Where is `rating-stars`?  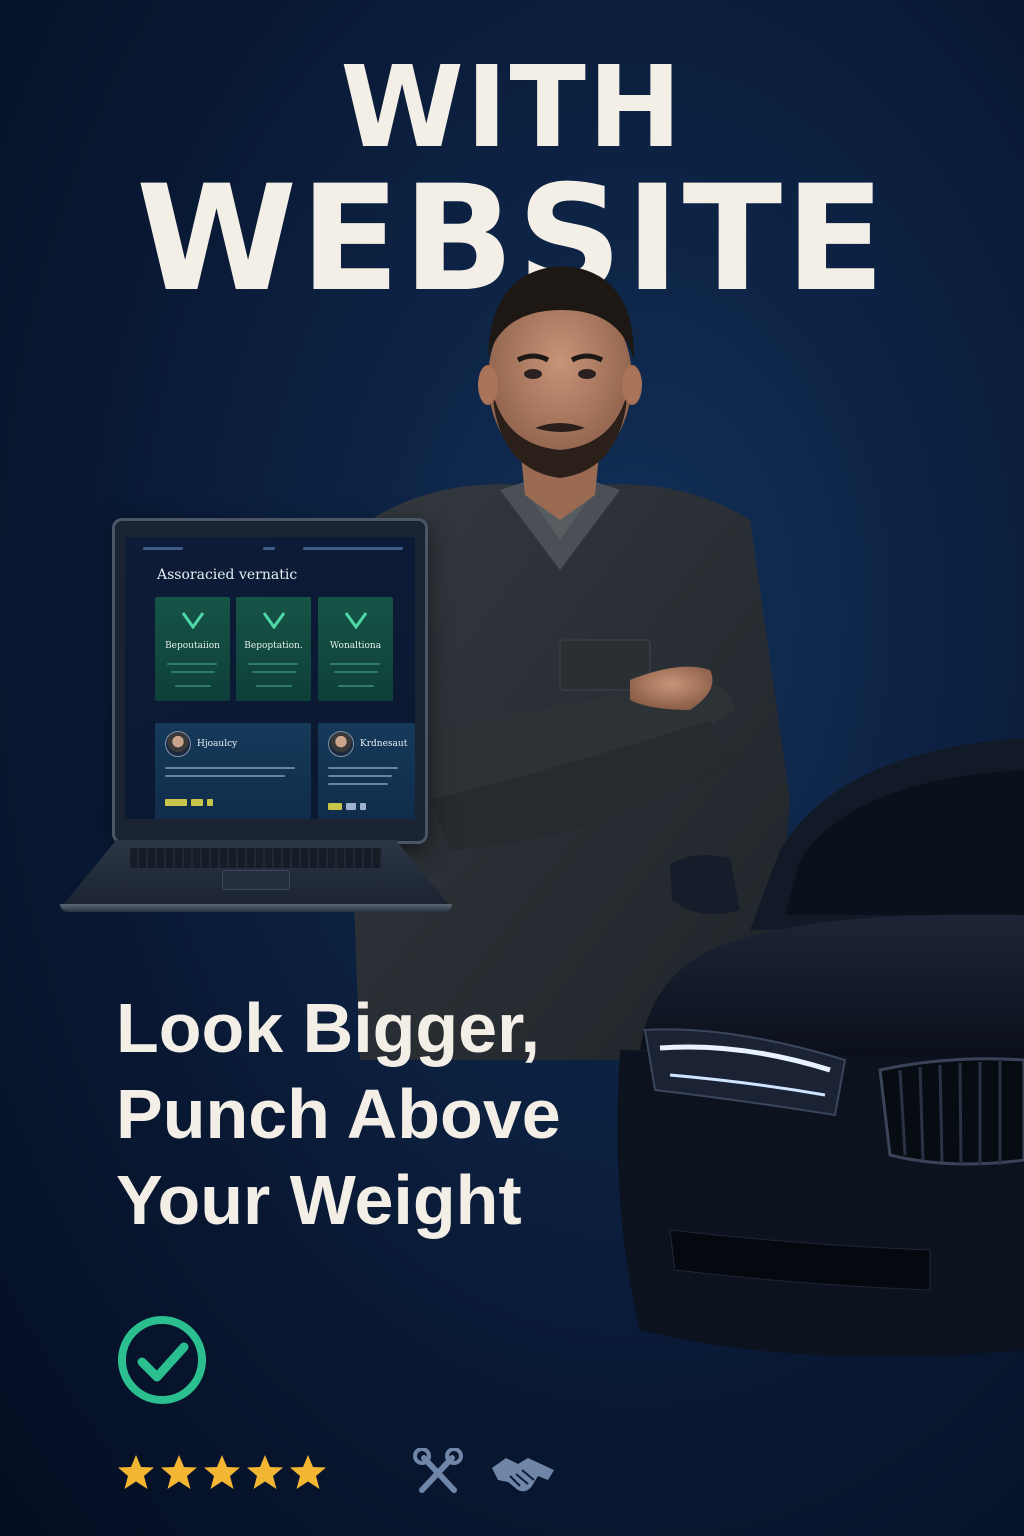
rating-stars is located at coordinates (222, 1473).